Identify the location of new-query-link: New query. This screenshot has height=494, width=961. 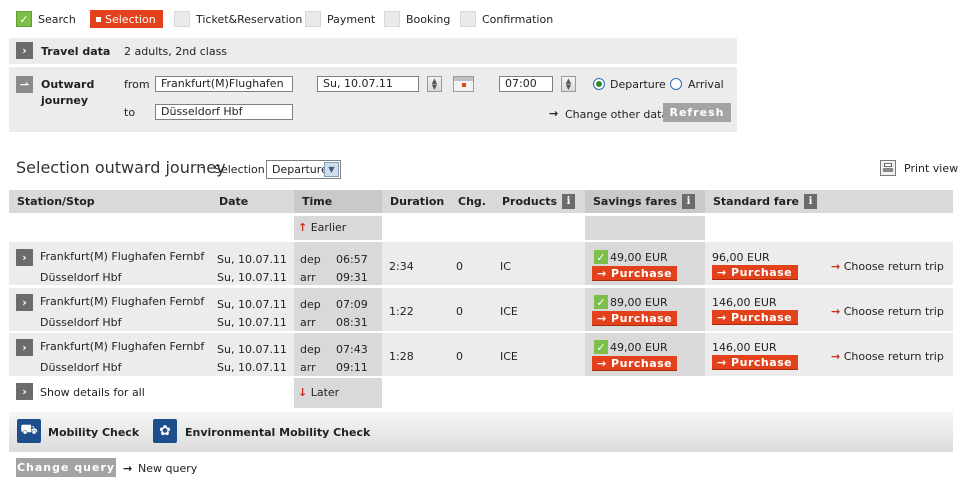
(167, 468).